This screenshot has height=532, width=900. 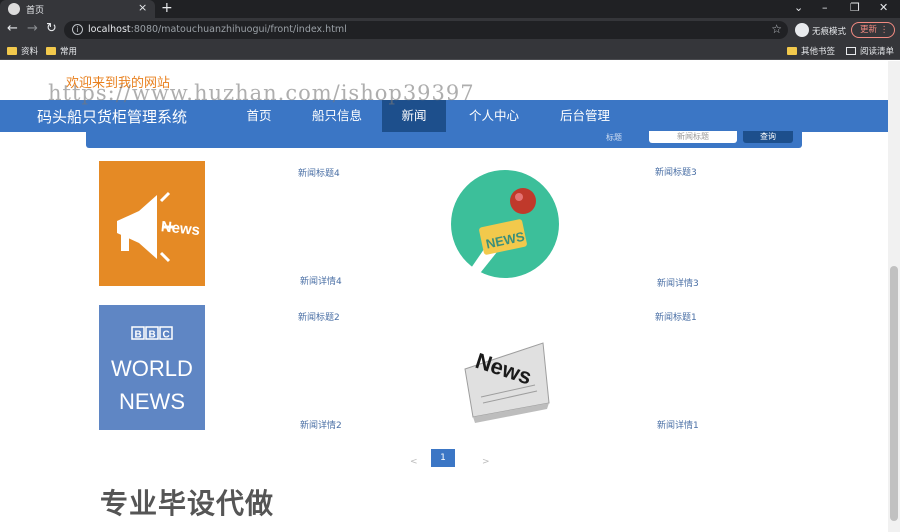 I want to click on browser-tab-bar: 首页 × + ⌄ – ❐ ✕, so click(x=450, y=9).